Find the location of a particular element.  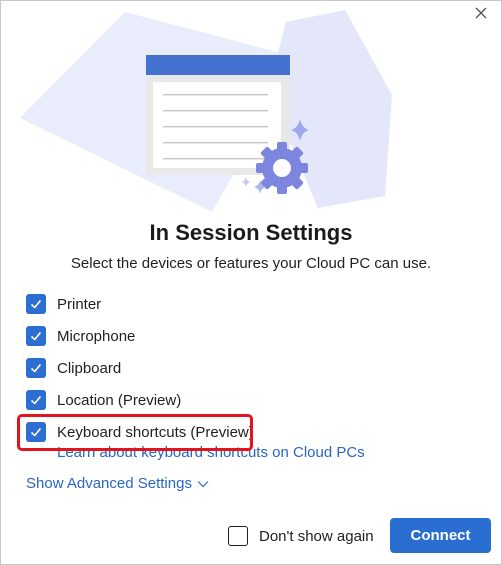

microphone-label: Microphone is located at coordinates (96, 336).